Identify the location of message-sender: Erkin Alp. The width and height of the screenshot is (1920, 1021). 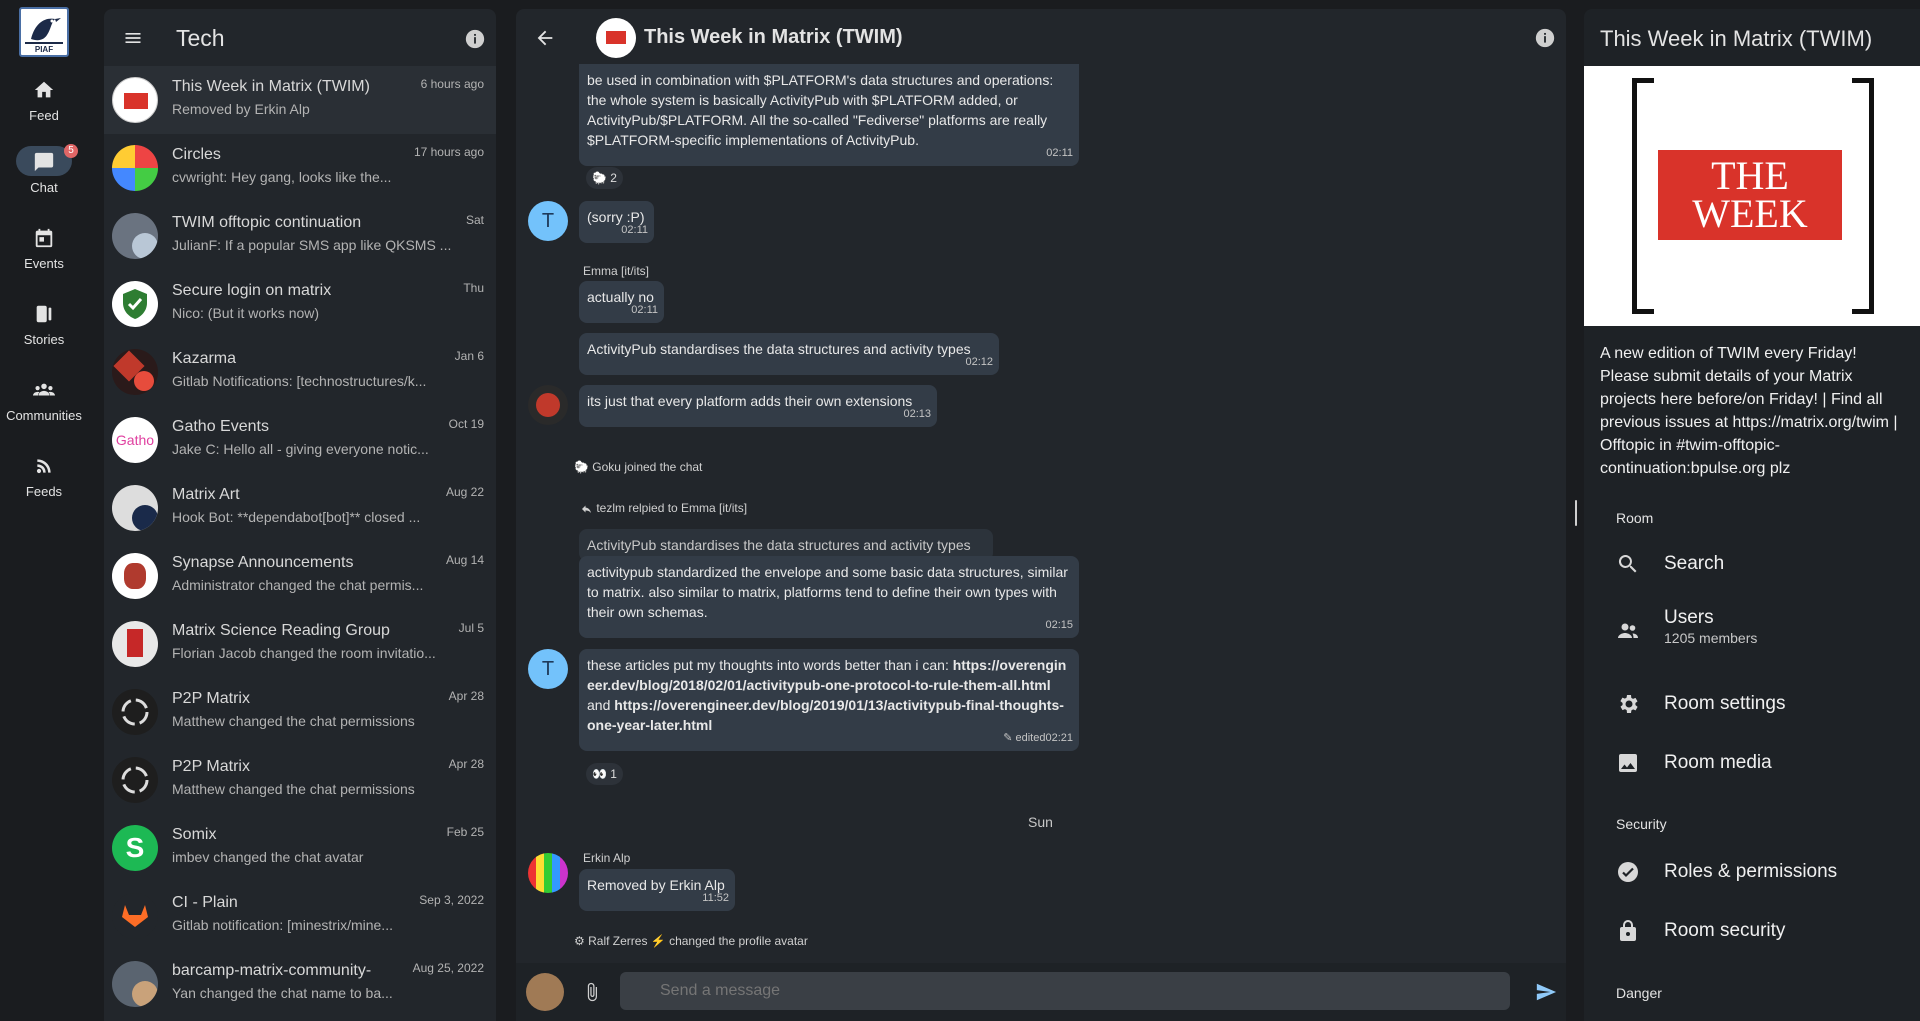
(606, 858).